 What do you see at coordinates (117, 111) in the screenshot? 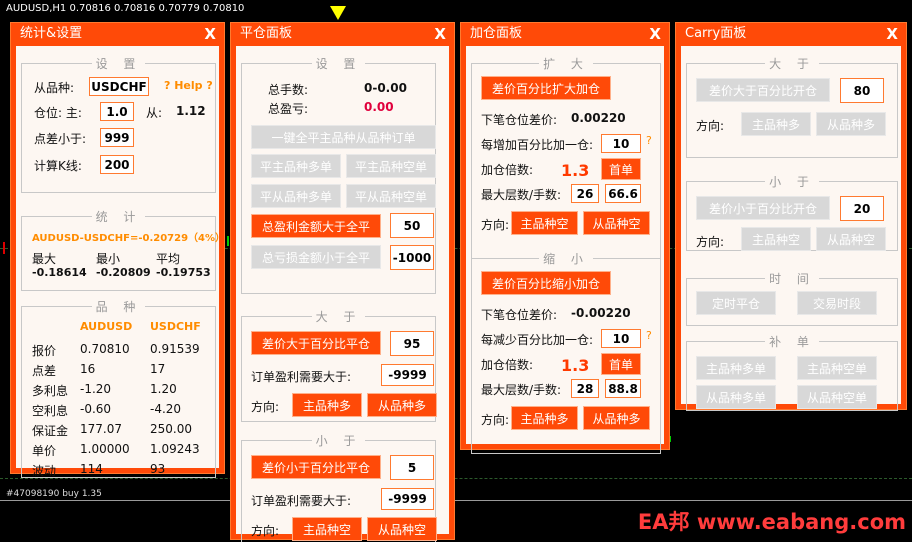
I see `main-lot-input: 1.0` at bounding box center [117, 111].